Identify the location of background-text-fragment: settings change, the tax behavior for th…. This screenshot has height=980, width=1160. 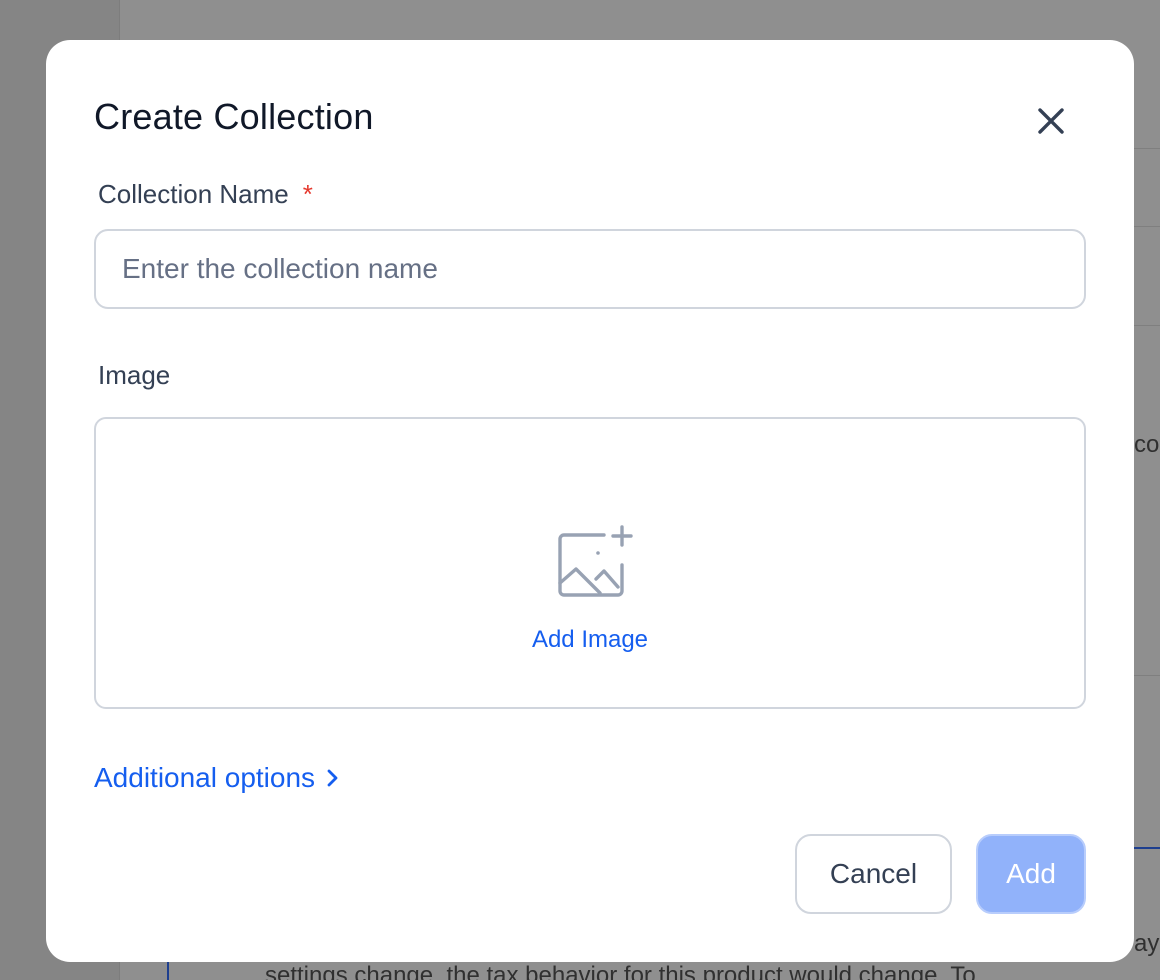
(620, 971).